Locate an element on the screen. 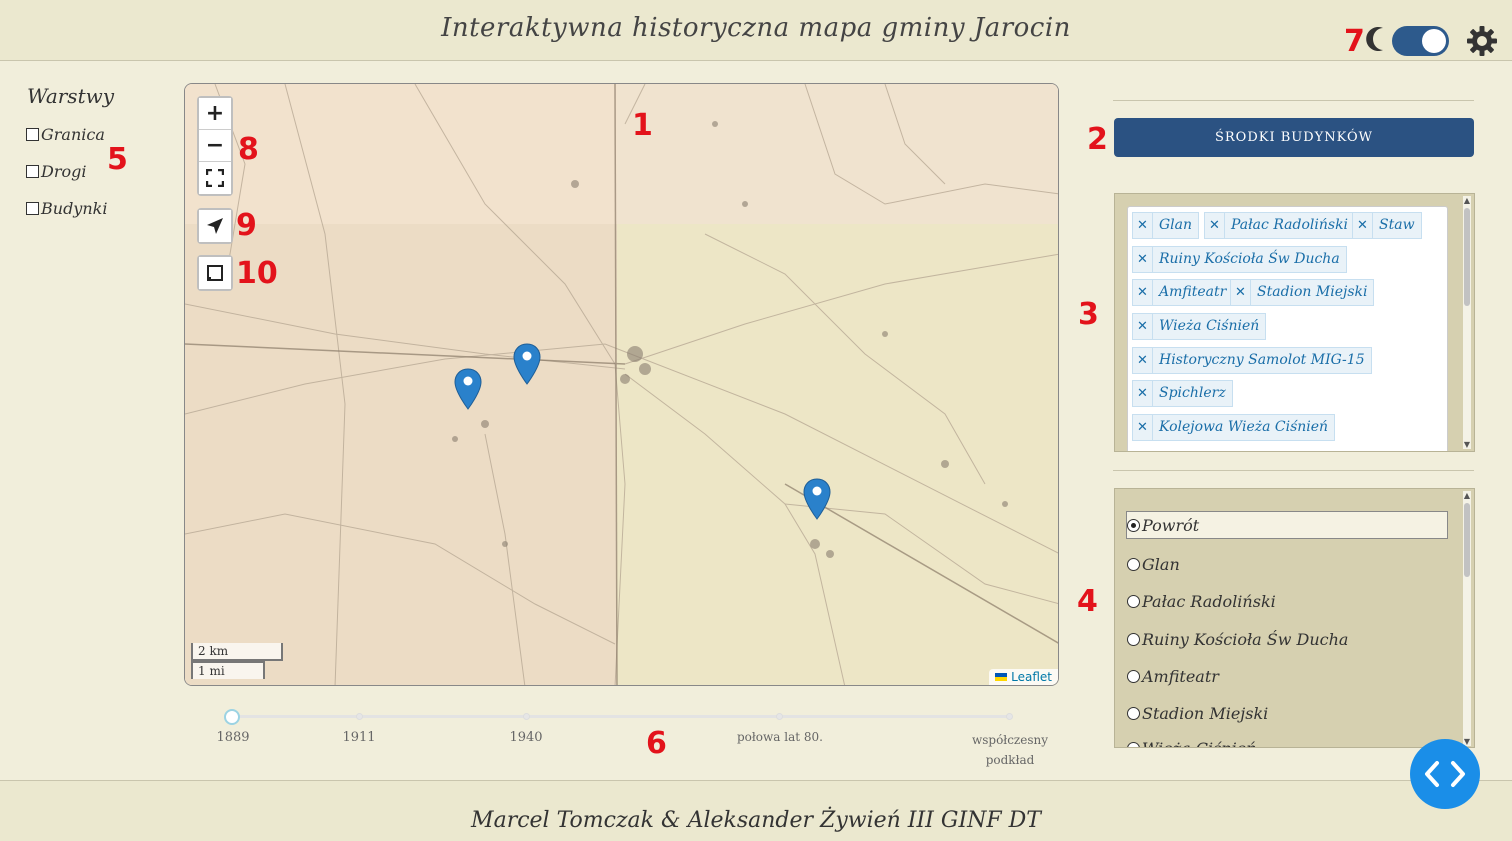  timeline-tick: współczesny podkład is located at coordinates (1010, 750).